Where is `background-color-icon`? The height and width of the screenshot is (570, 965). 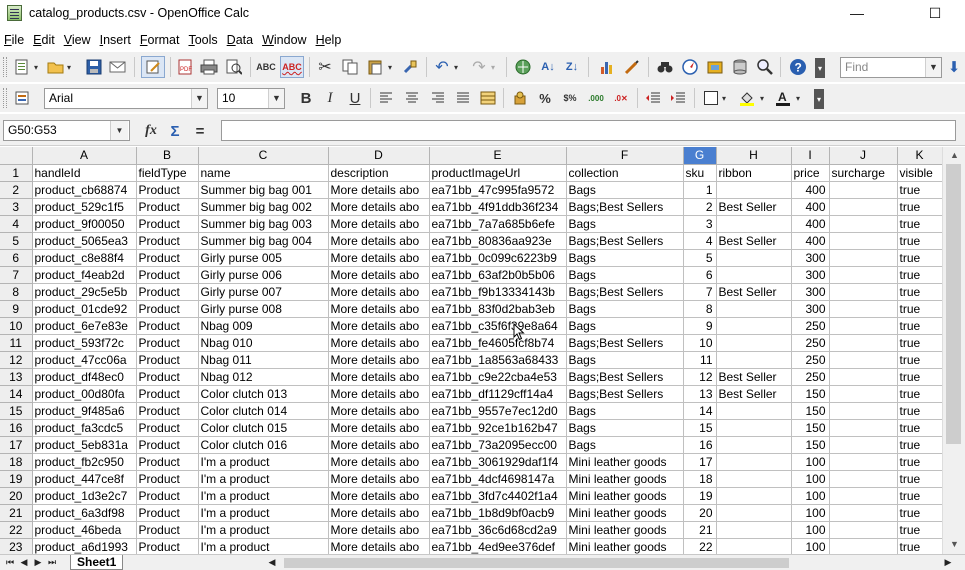
background-color-icon is located at coordinates (747, 98).